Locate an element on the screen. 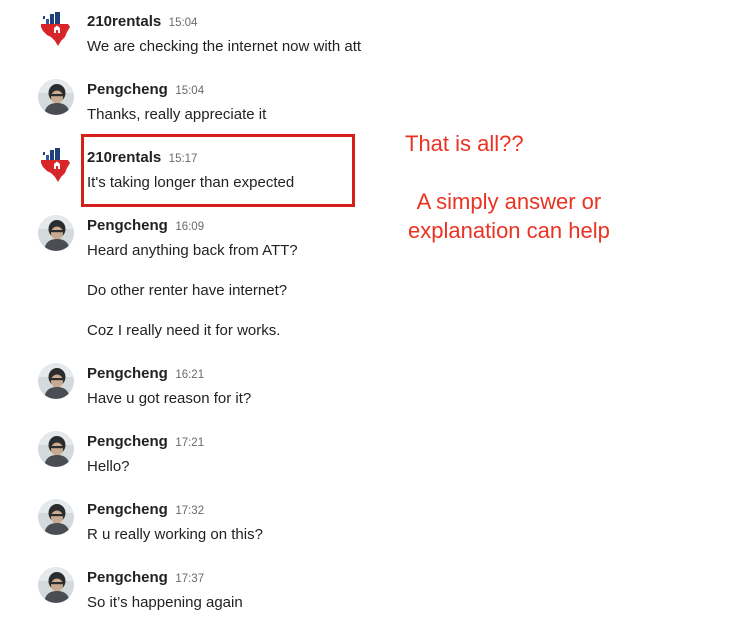  message-text: Hello? is located at coordinates (108, 466).